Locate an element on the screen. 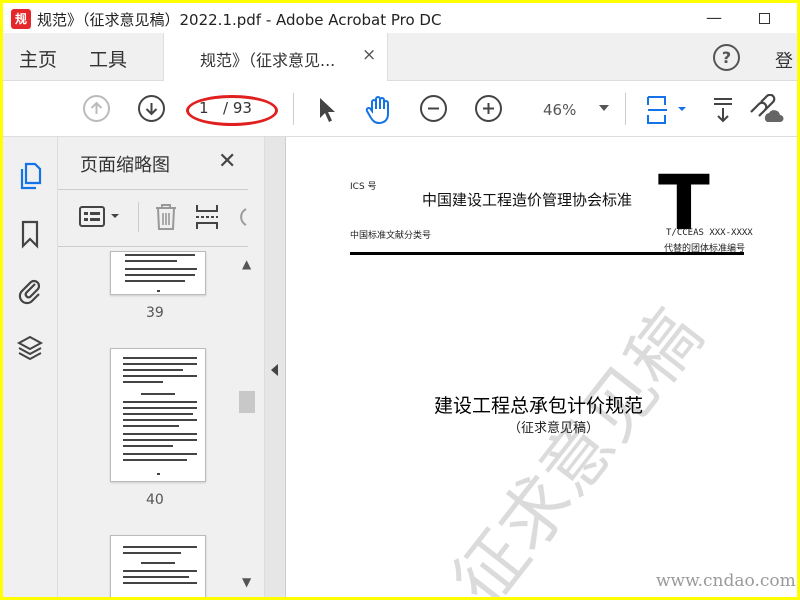 Image resolution: width=800 pixels, height=600 pixels. minus-icon is located at coordinates (433, 108).